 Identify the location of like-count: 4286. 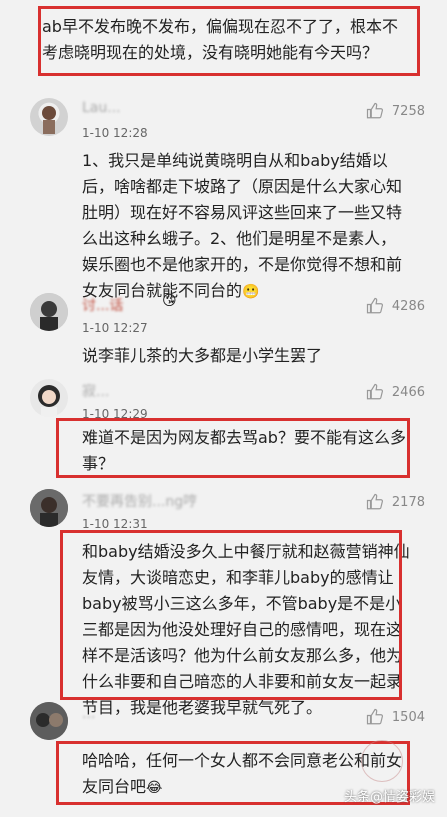
(408, 306).